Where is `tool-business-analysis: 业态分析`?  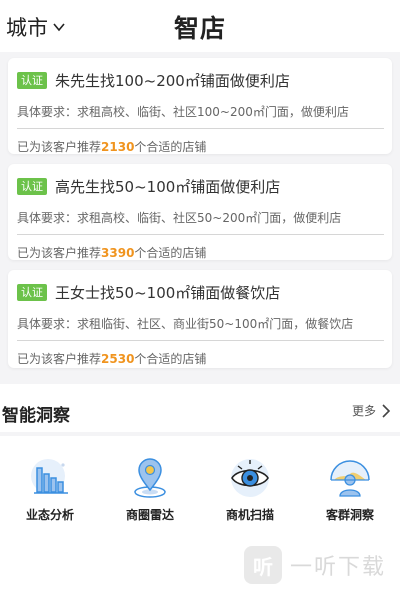
tool-business-analysis: 业态分析 is located at coordinates (50, 489).